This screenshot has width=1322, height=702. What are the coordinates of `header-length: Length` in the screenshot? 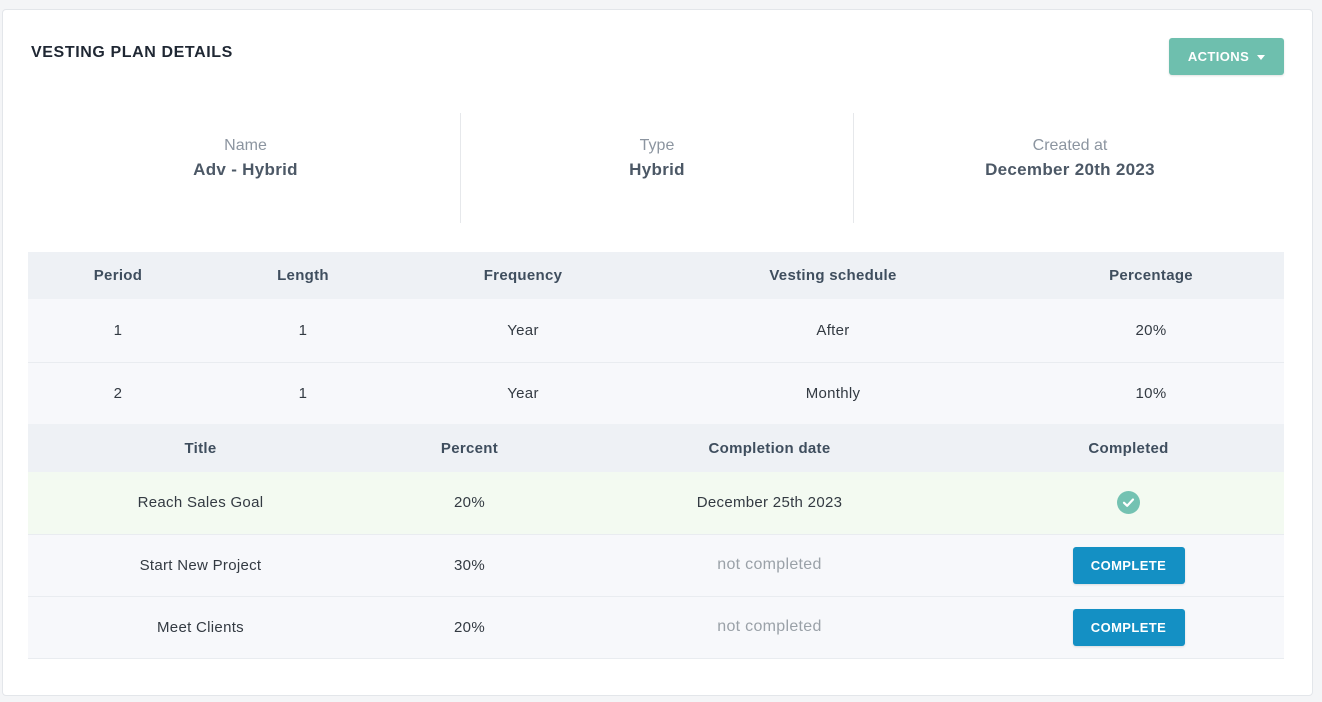 It's located at (303, 275).